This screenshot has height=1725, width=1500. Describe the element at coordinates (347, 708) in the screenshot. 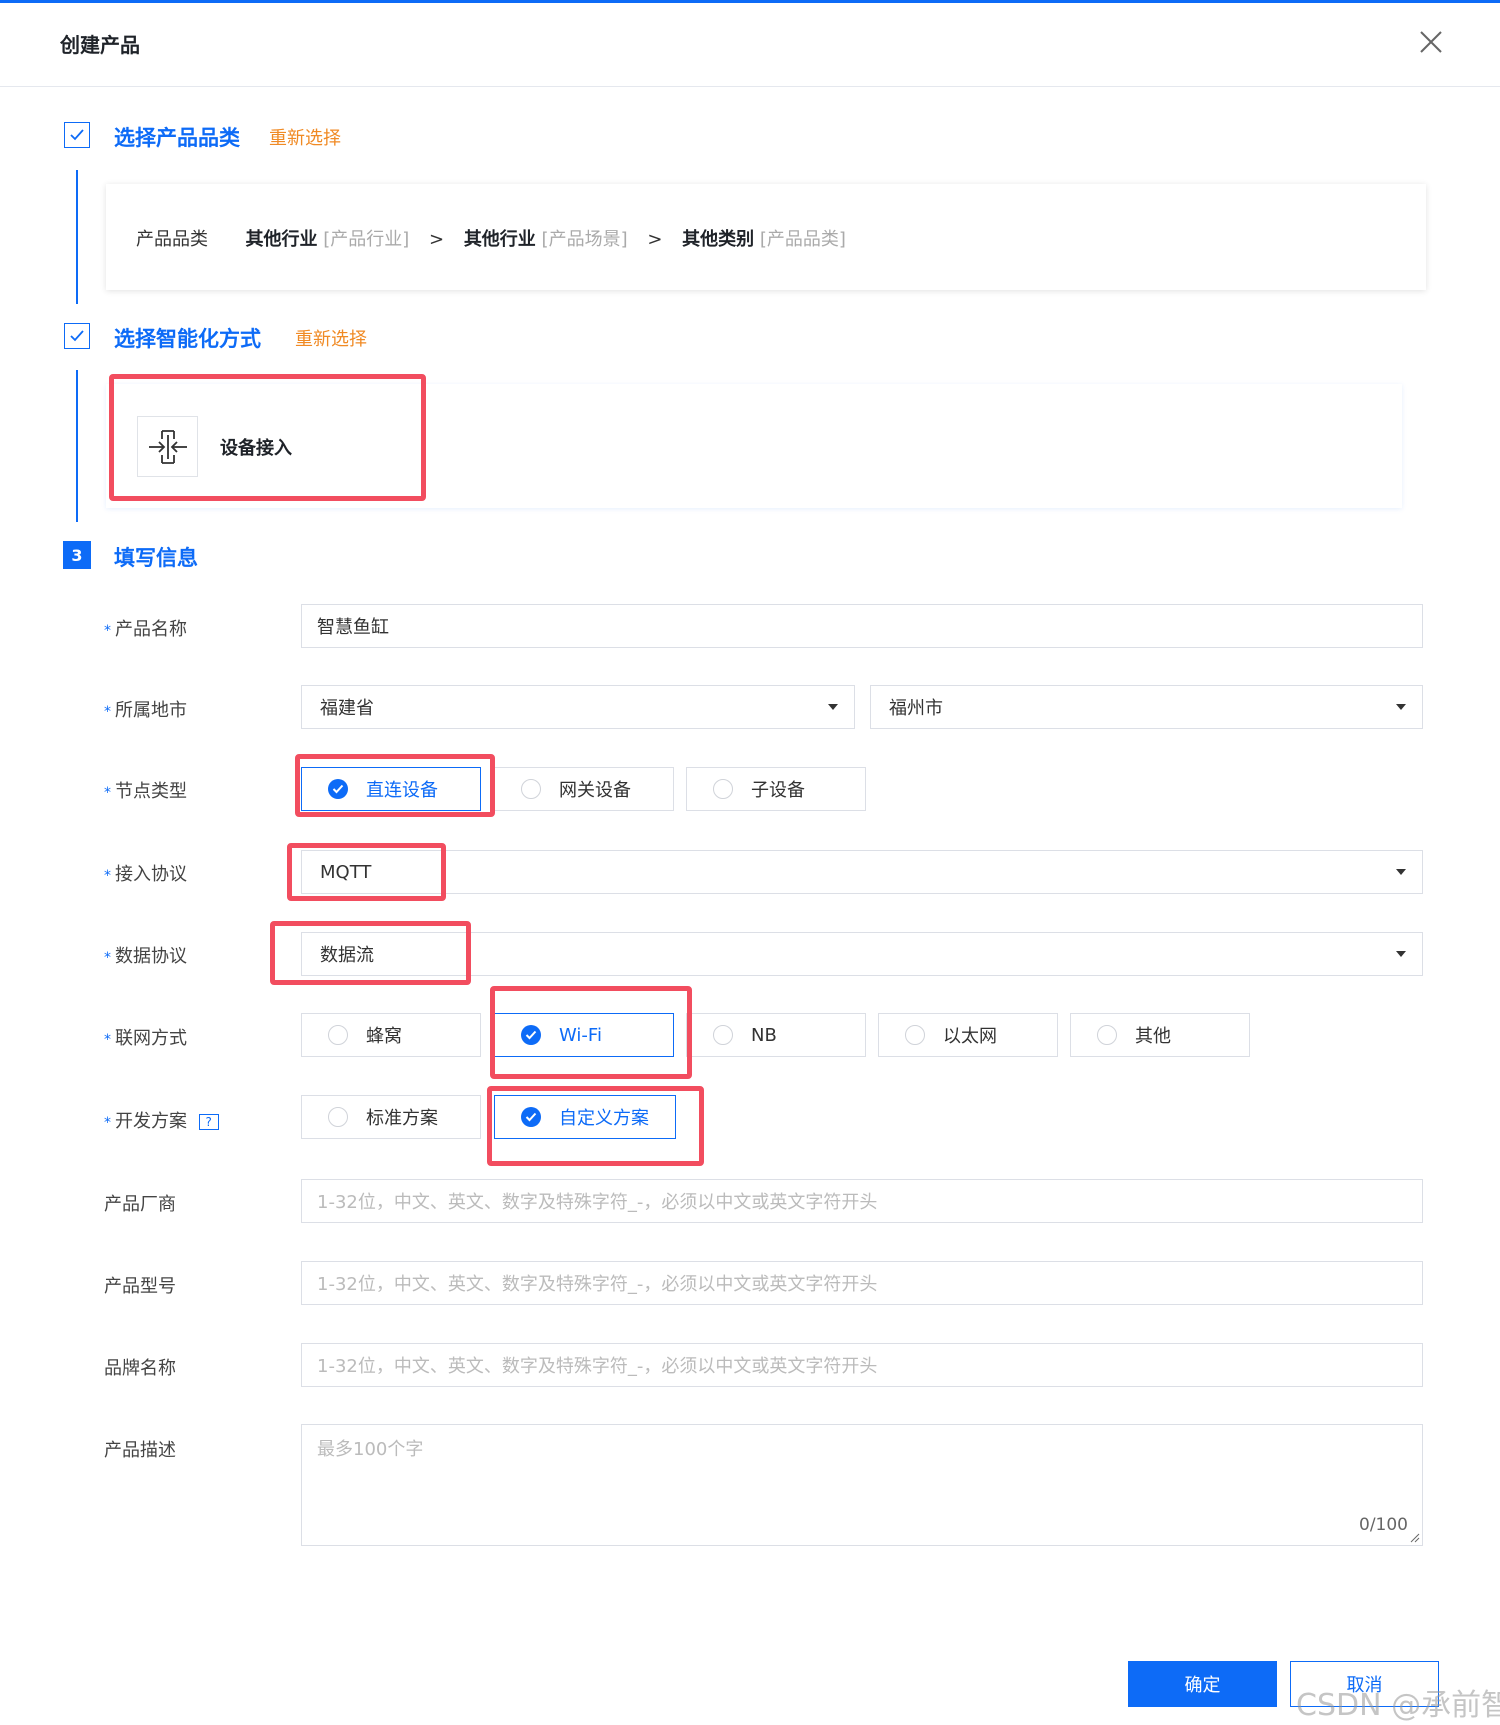

I see `province-value: 福建省` at that location.